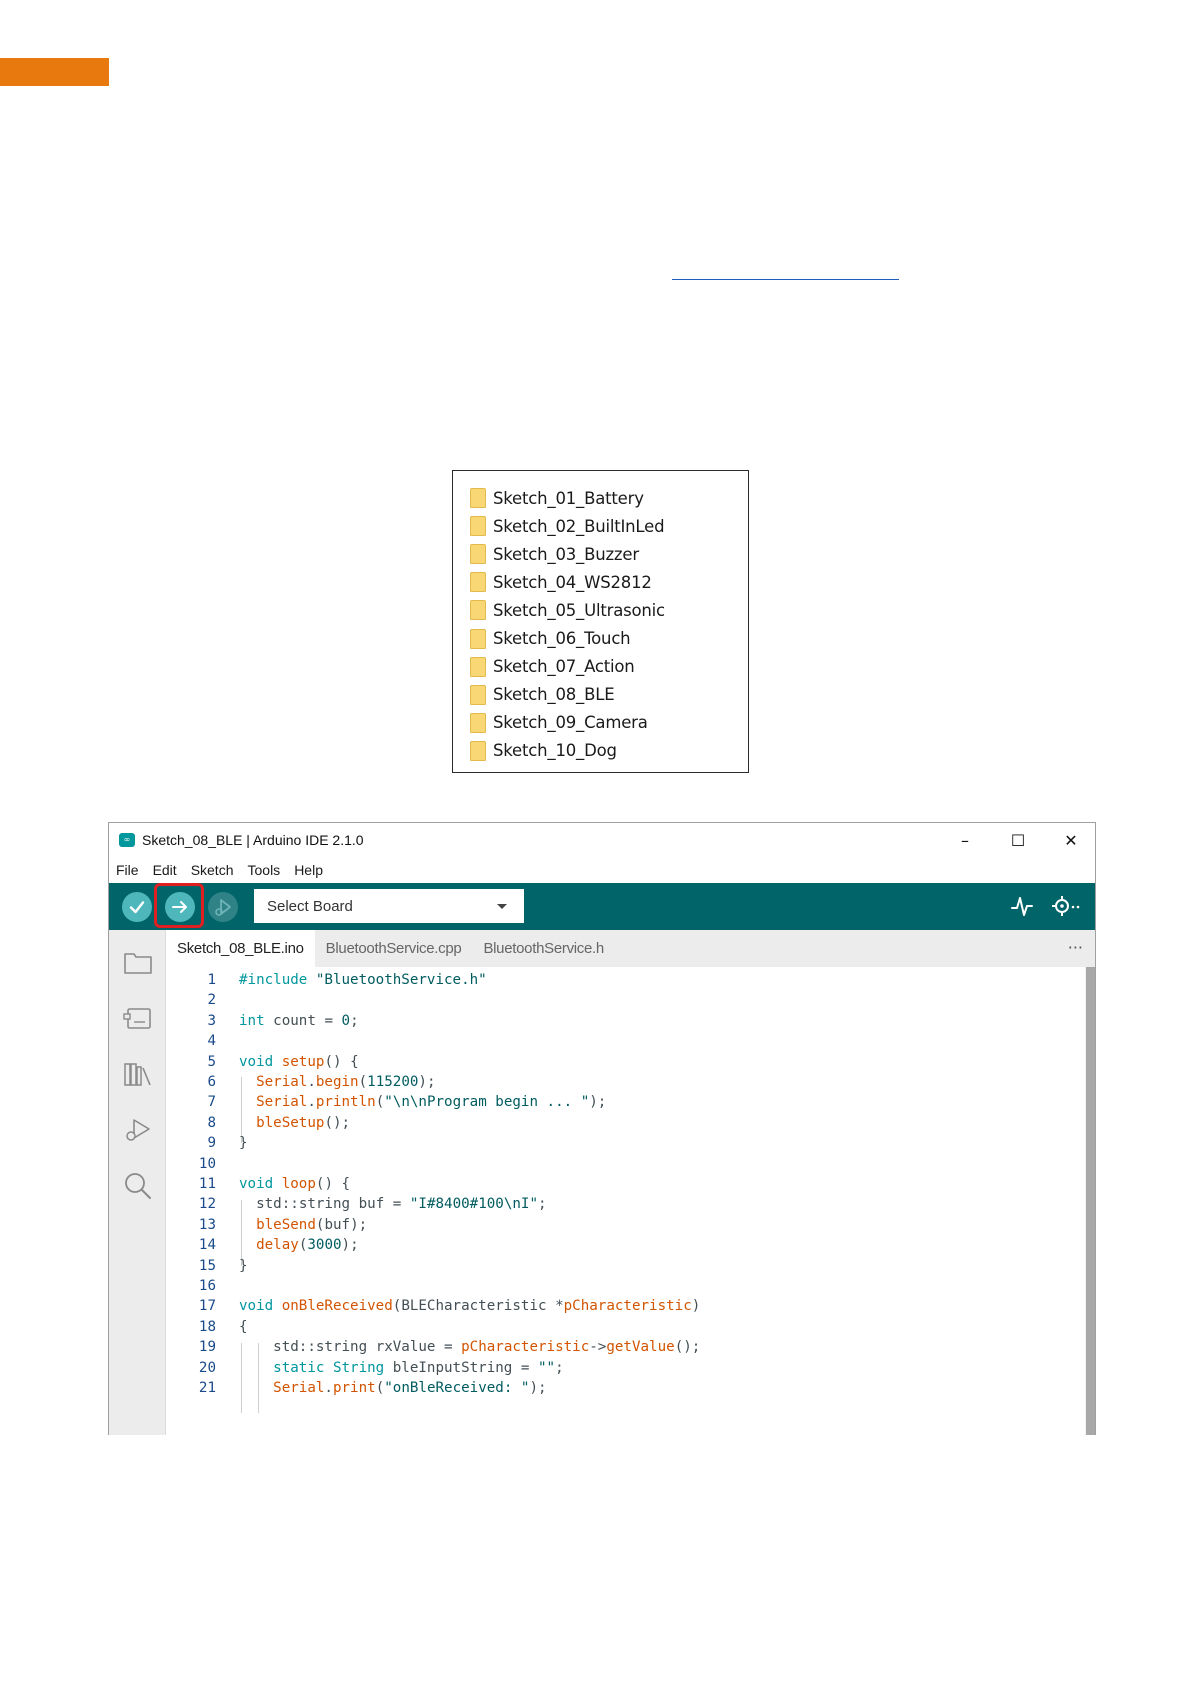 The width and height of the screenshot is (1191, 1684). What do you see at coordinates (600, 695) in the screenshot?
I see `folder-item: Sketch_08_BLE` at bounding box center [600, 695].